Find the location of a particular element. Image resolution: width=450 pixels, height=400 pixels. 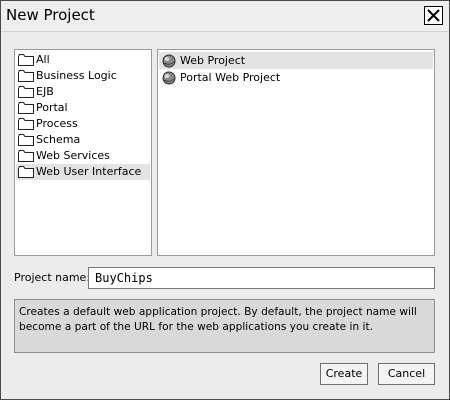

category-label: All is located at coordinates (43, 59).